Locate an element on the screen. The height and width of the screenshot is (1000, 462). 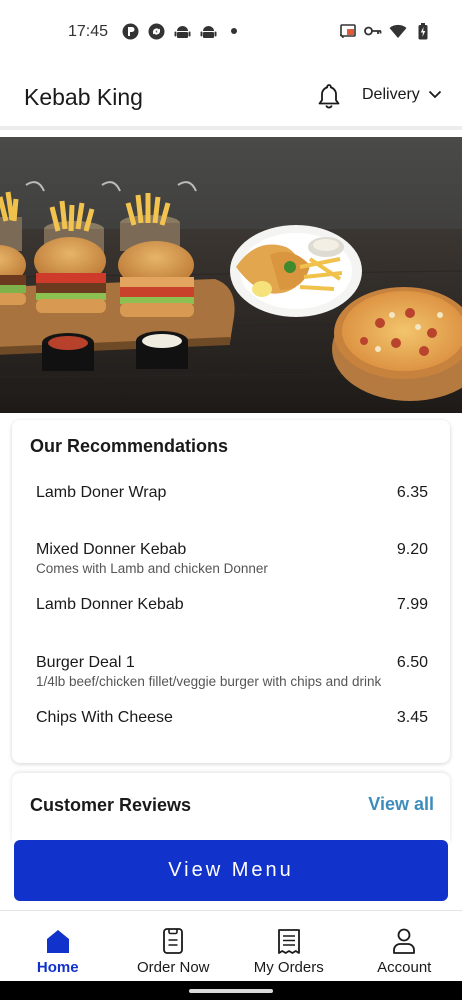
status-time: 17:45 is located at coordinates (88, 31).